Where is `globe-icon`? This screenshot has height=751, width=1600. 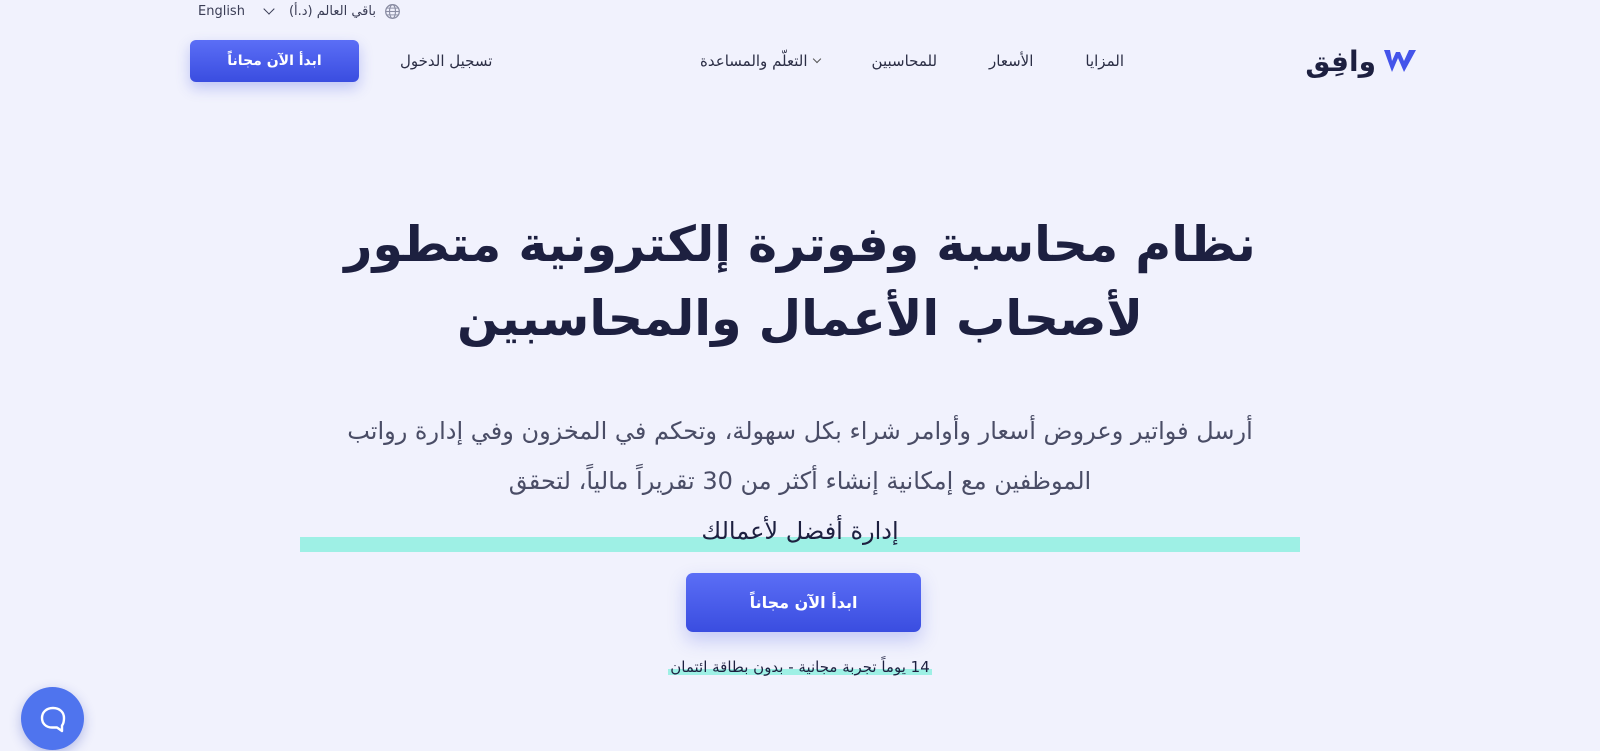
globe-icon is located at coordinates (392, 11).